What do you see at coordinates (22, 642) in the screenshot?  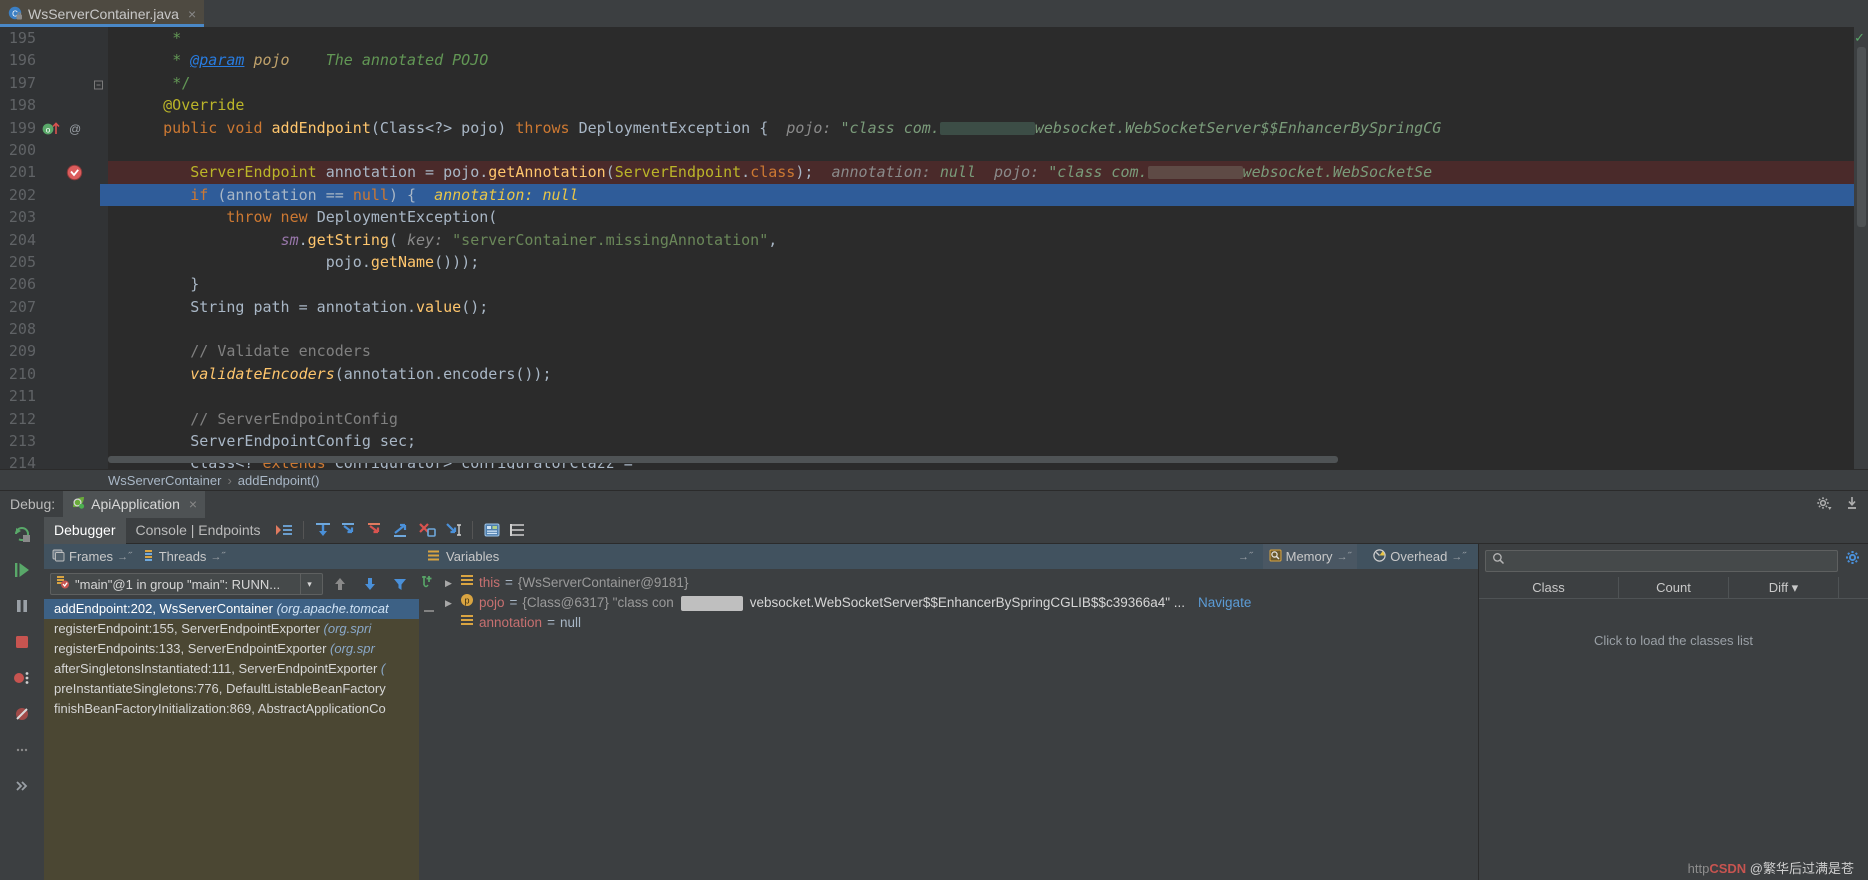 I see `stop-icon` at bounding box center [22, 642].